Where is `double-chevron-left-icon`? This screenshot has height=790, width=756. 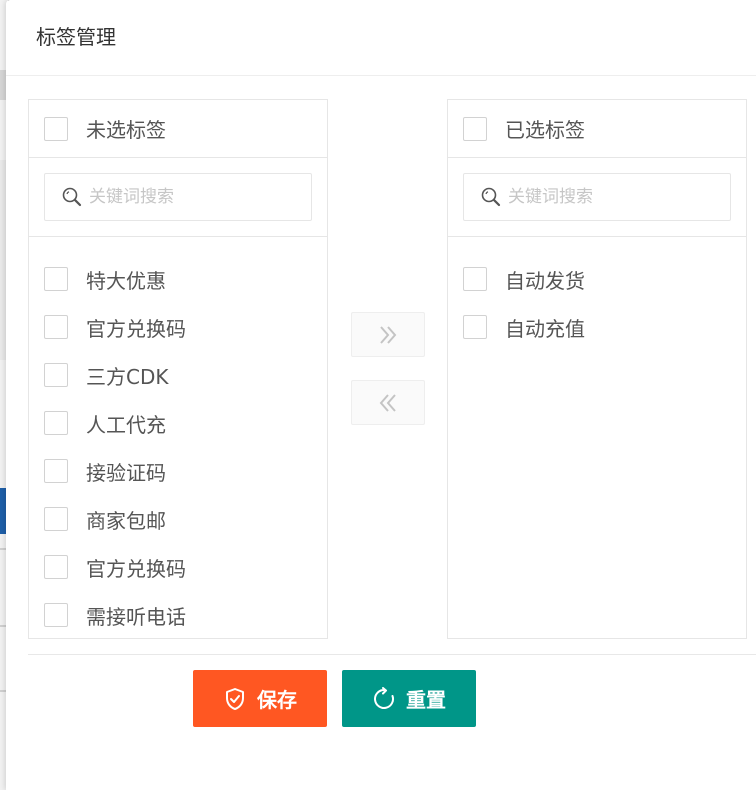
double-chevron-left-icon is located at coordinates (387, 402).